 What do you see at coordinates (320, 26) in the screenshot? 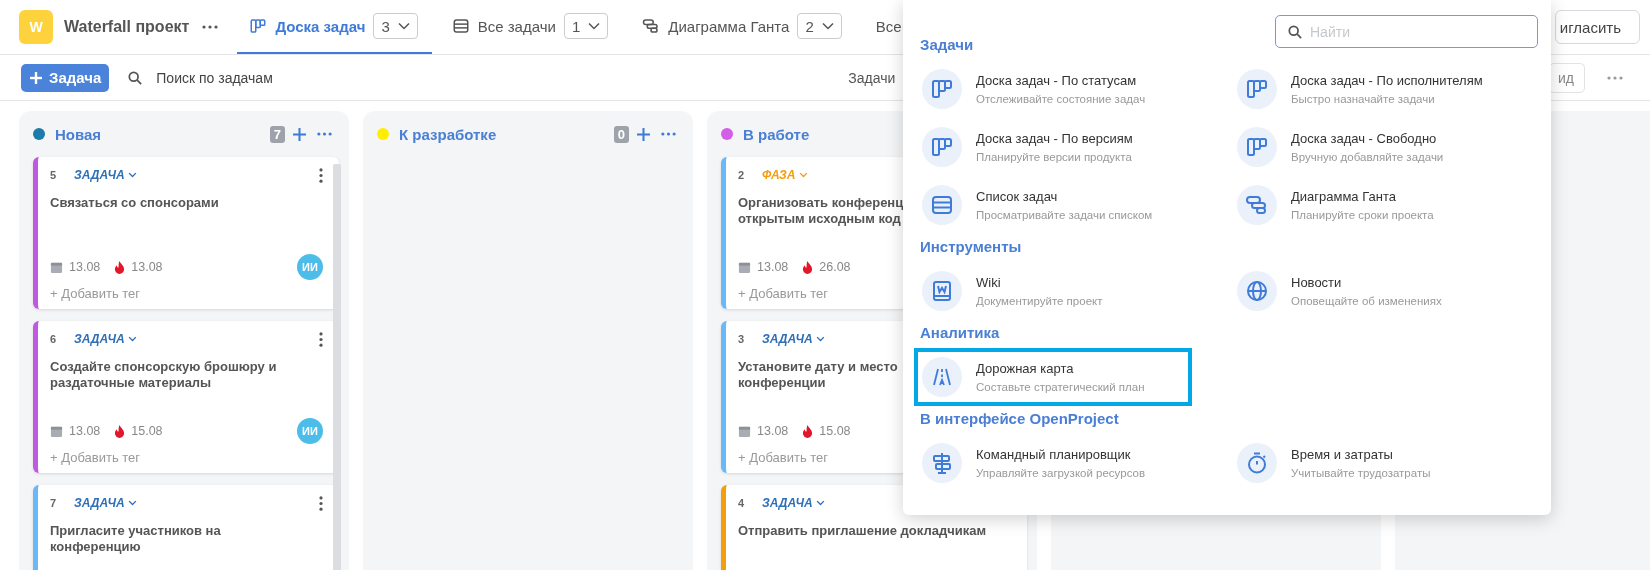
I see `tab-label: Доска задач` at bounding box center [320, 26].